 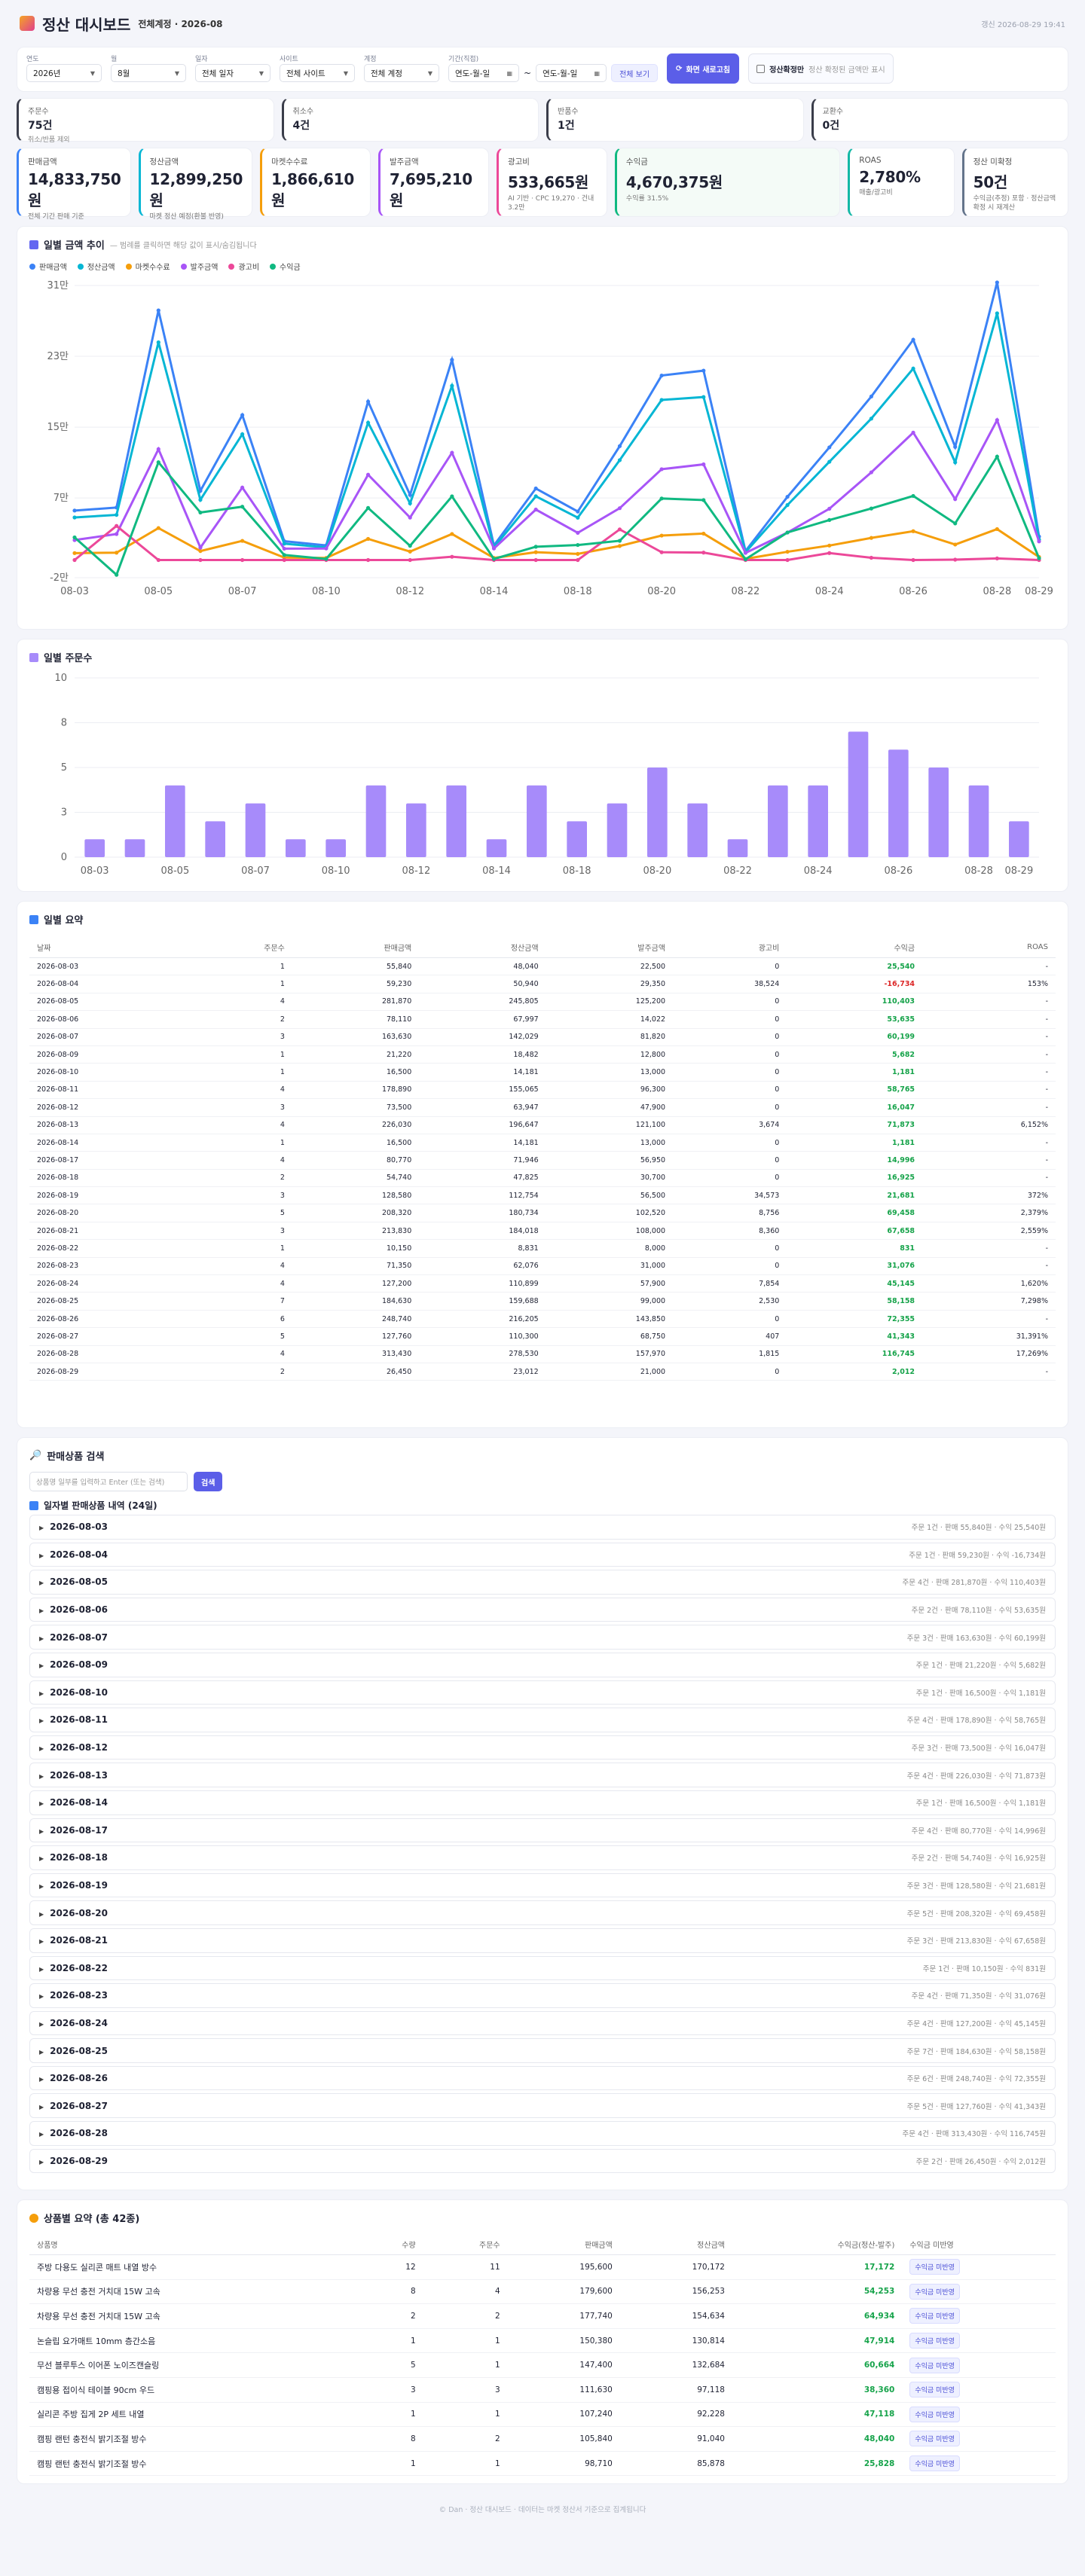 What do you see at coordinates (1018, 871) in the screenshot?
I see `x-tick-label: 08-29` at bounding box center [1018, 871].